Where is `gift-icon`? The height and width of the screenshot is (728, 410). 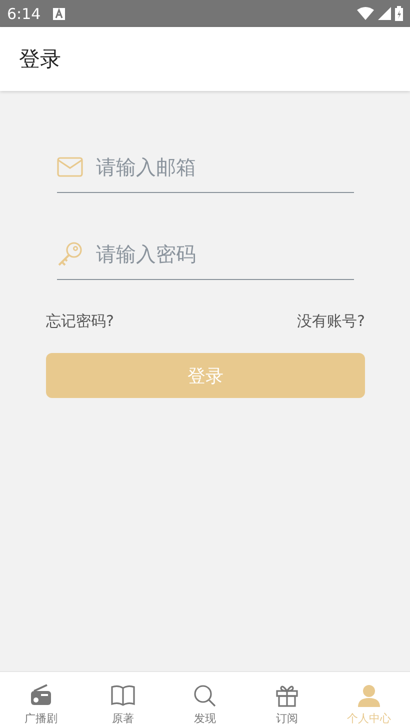
gift-icon is located at coordinates (287, 696).